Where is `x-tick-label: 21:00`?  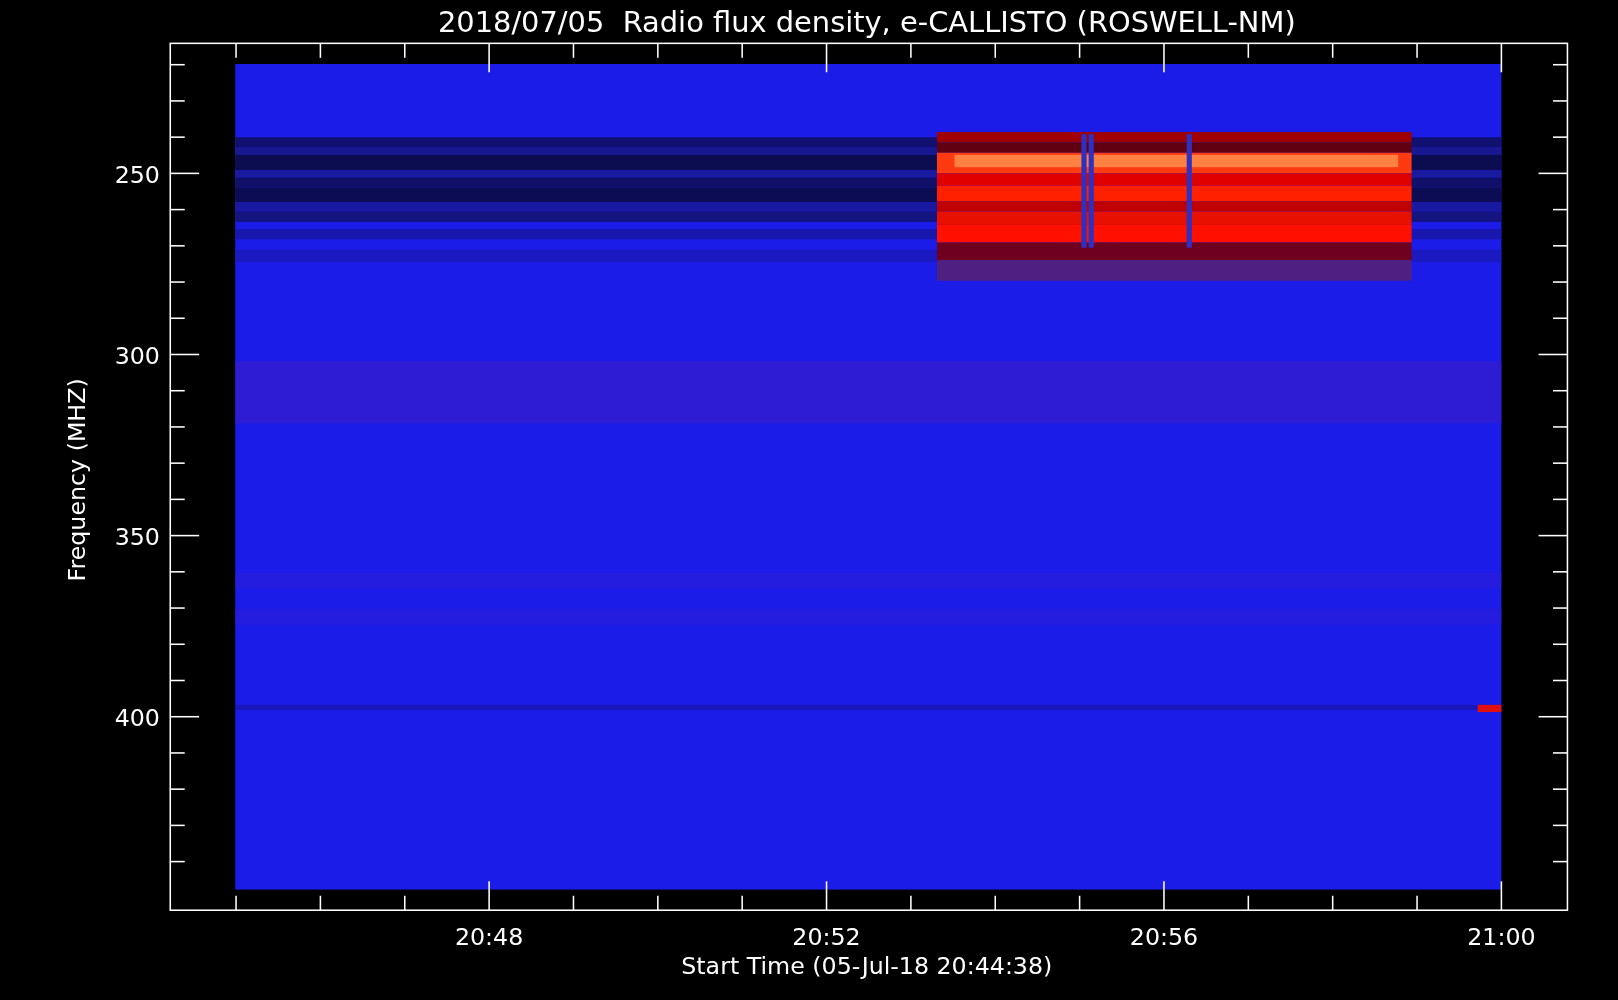 x-tick-label: 21:00 is located at coordinates (1501, 937).